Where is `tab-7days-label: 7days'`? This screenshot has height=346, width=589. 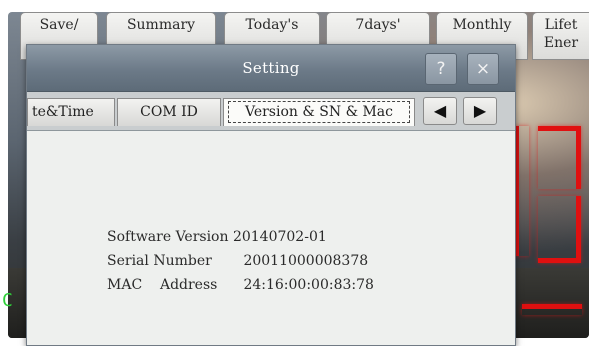
tab-7days-label: 7days' is located at coordinates (378, 25).